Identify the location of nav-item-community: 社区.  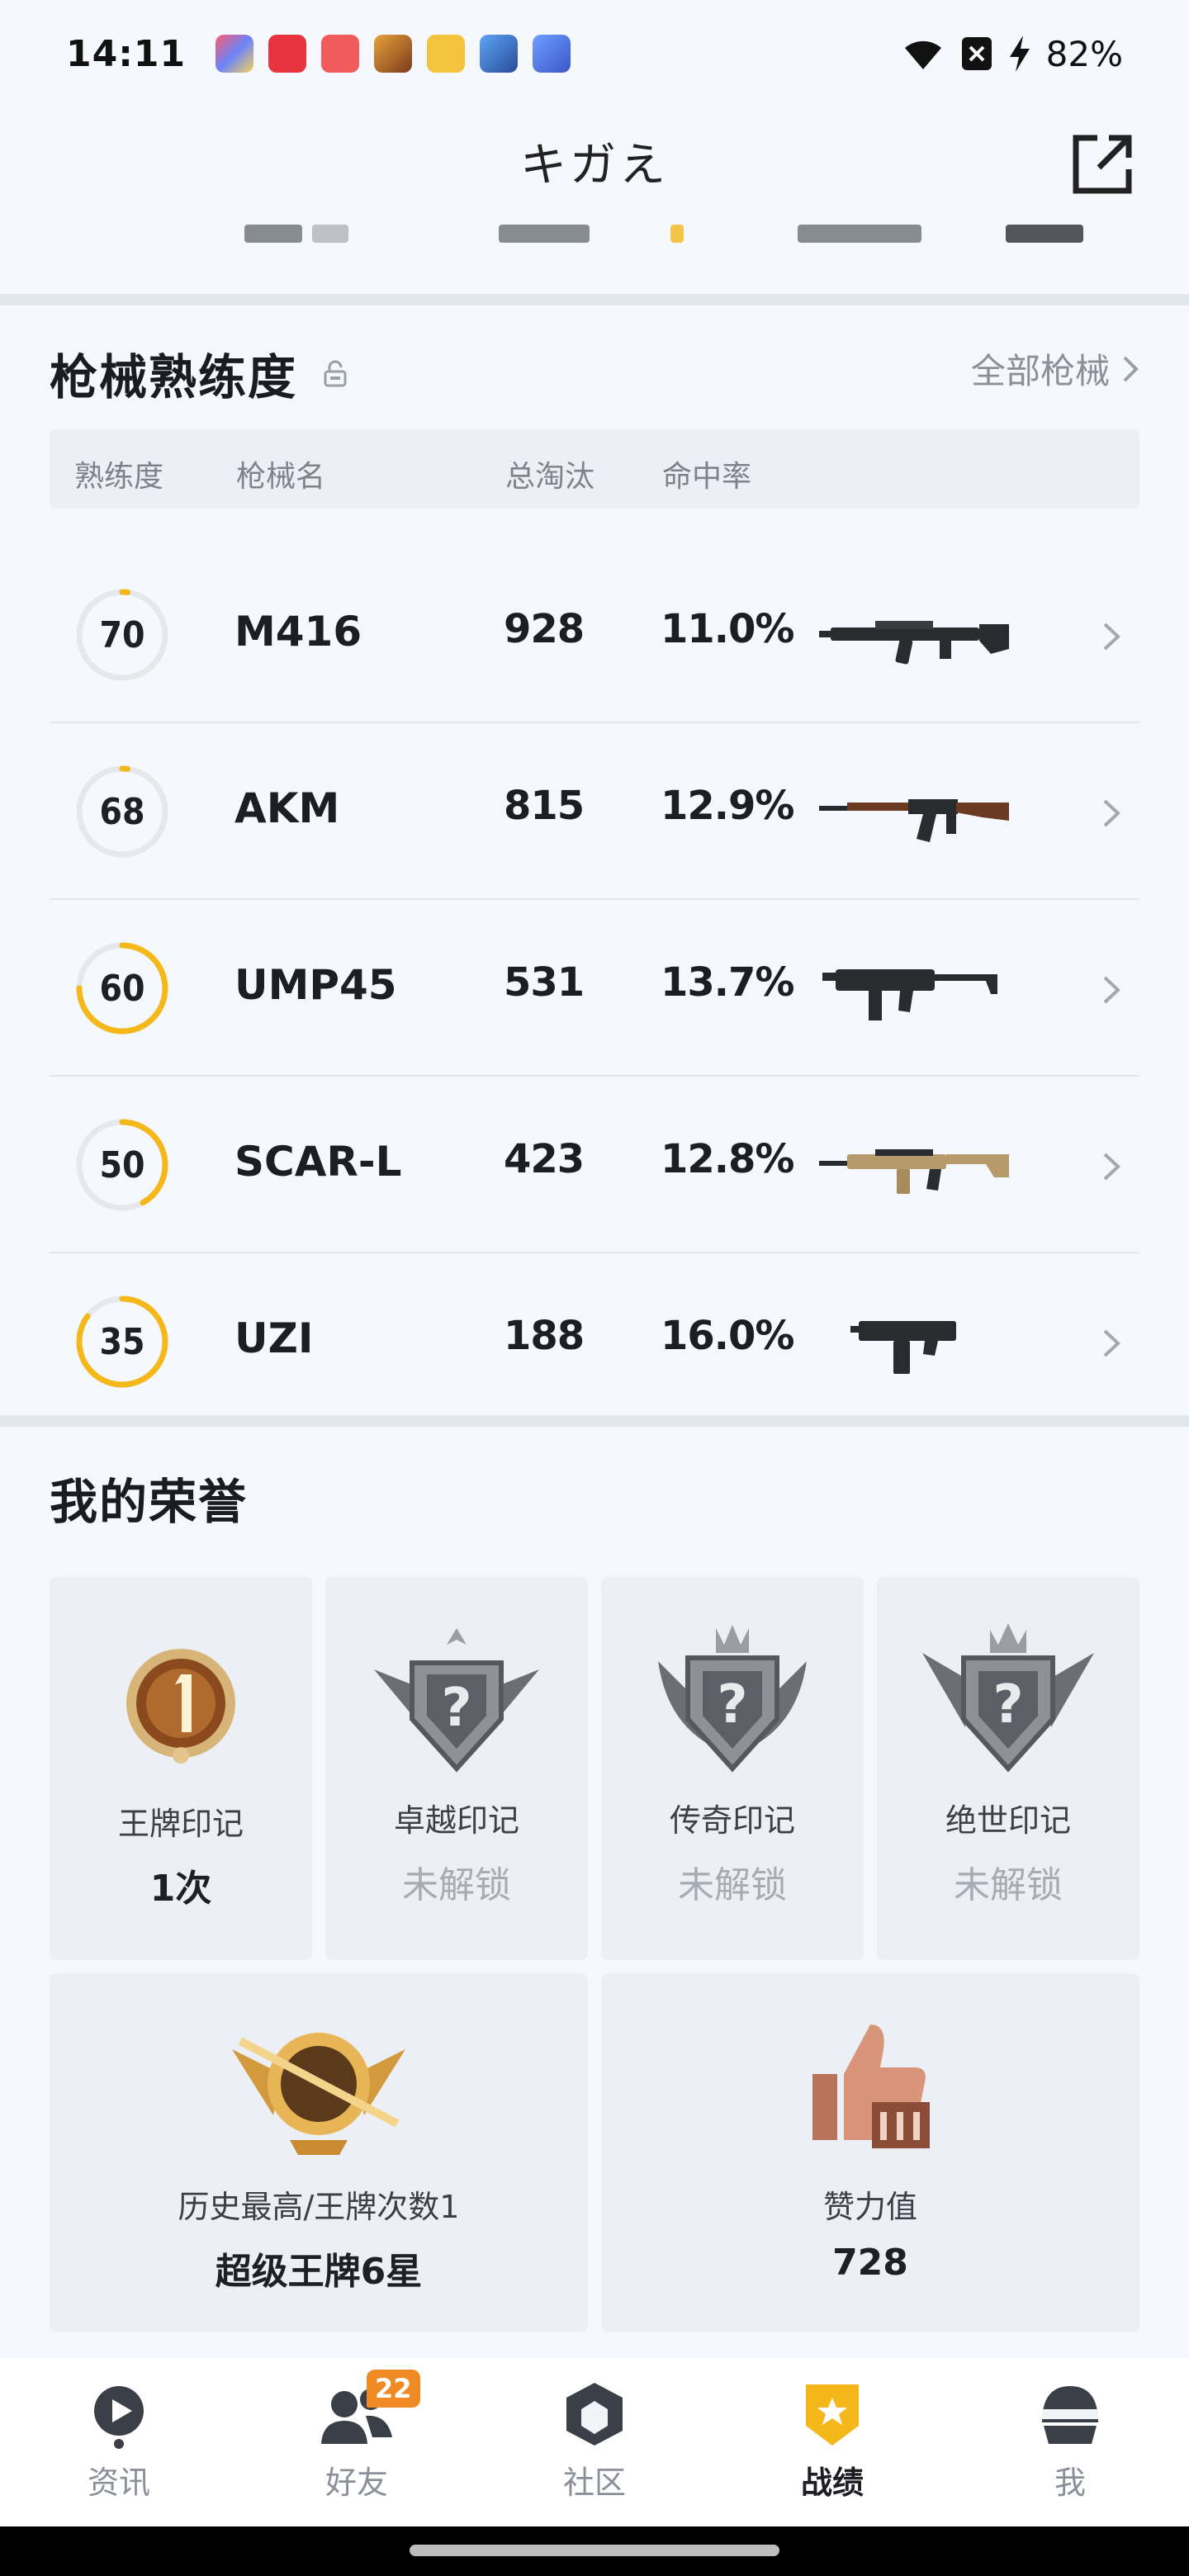
(594, 2442).